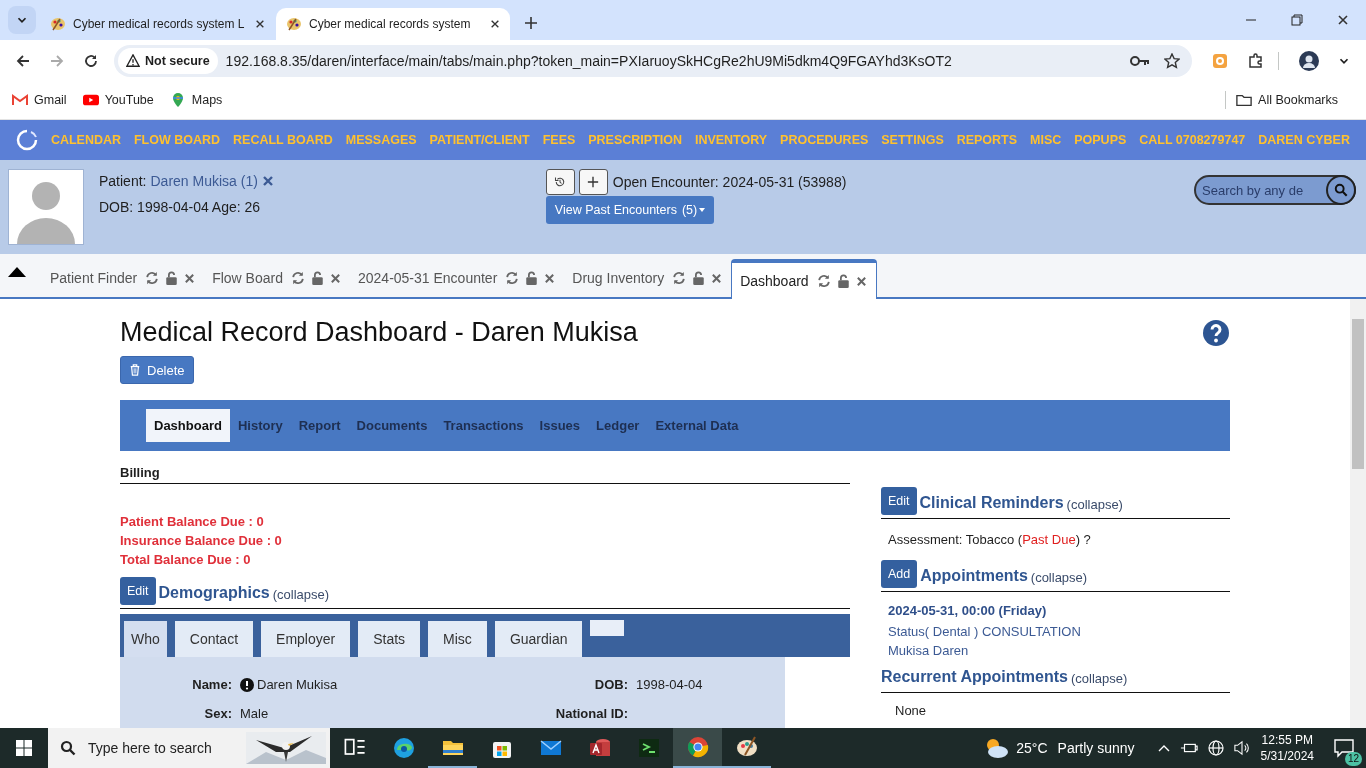 The width and height of the screenshot is (1366, 768). Describe the element at coordinates (22, 20) in the screenshot. I see `tab-search-button` at that location.